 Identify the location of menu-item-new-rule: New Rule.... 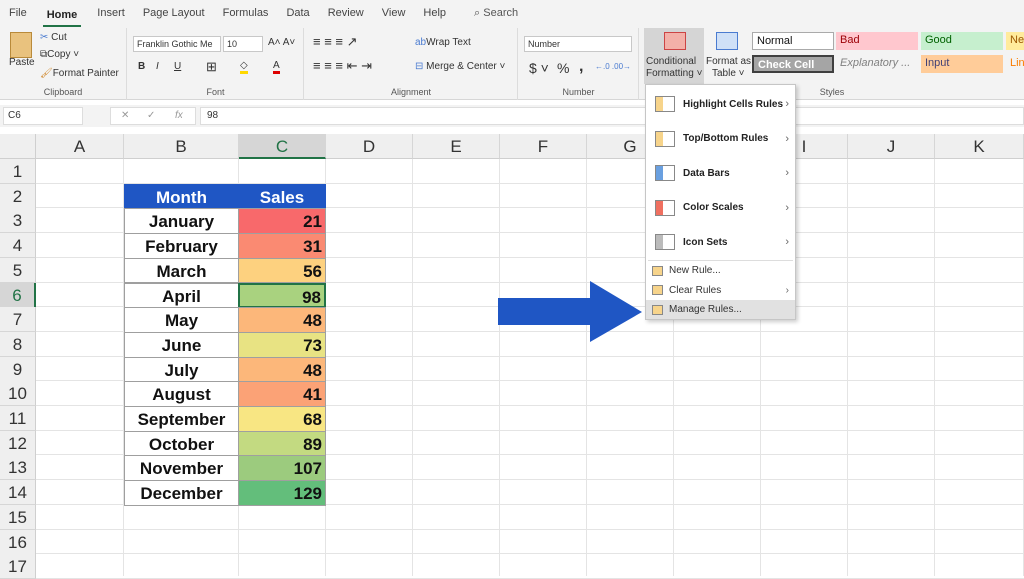
(720, 270).